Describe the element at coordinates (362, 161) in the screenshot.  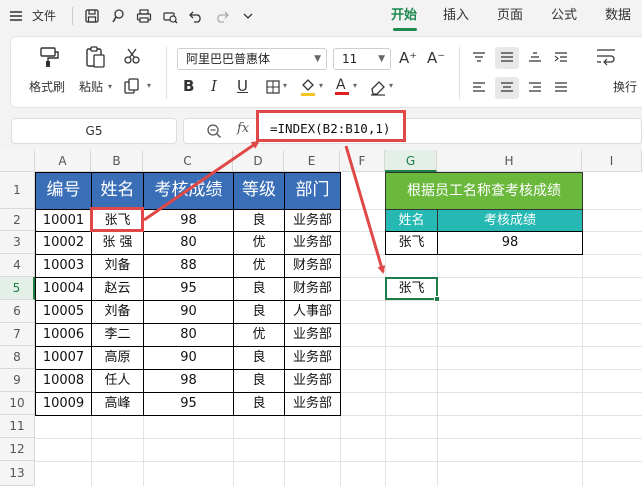
I see `column-header-f: F` at that location.